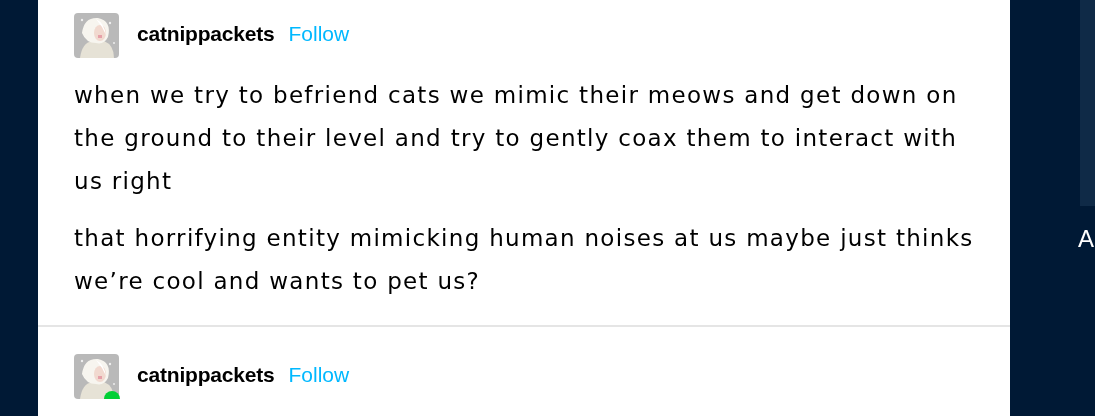 This screenshot has width=1095, height=416. Describe the element at coordinates (524, 260) in the screenshot. I see `post-paragraph: that horrifying entity mimicking human noises at us maybe just thinks we’re cool and wants to pet us?` at that location.